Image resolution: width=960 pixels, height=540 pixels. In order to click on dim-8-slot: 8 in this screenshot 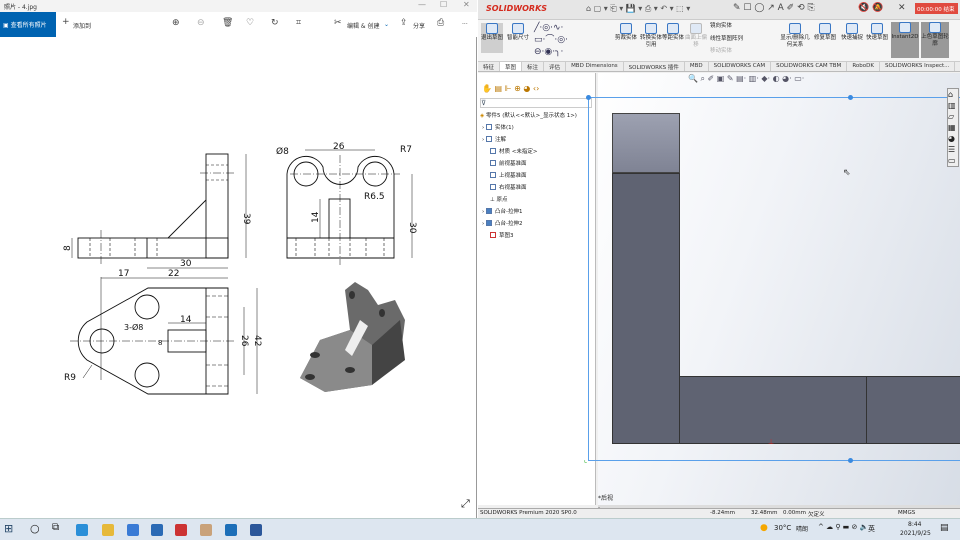, I will do `click(160, 343)`.